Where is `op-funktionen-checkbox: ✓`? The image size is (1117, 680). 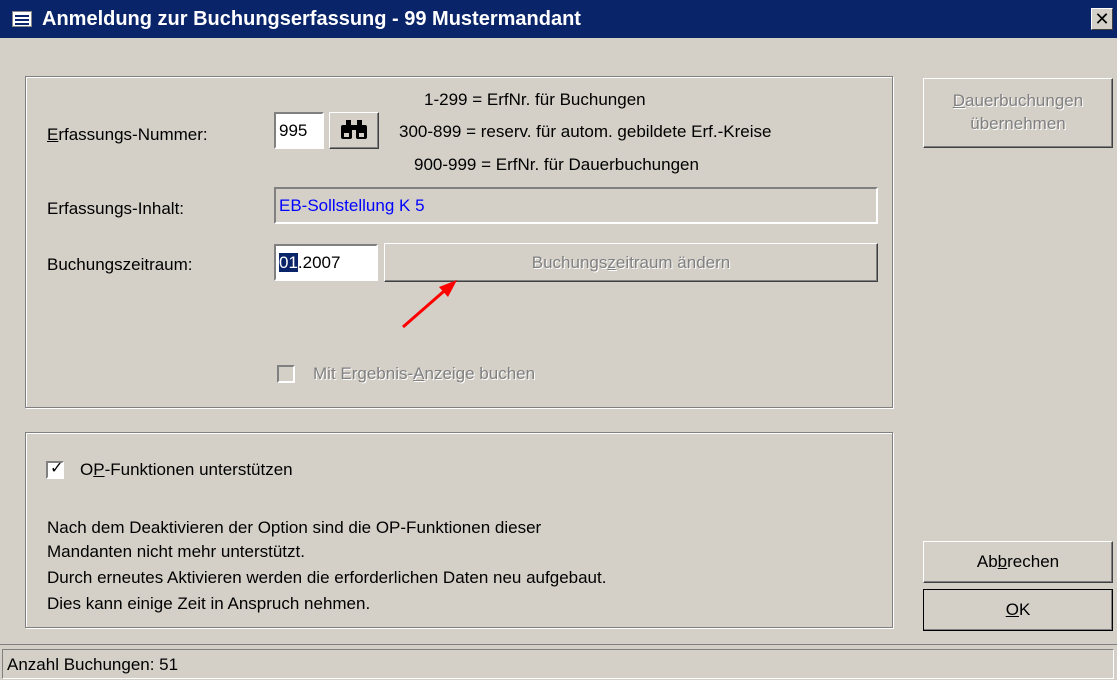 op-funktionen-checkbox: ✓ is located at coordinates (55, 469).